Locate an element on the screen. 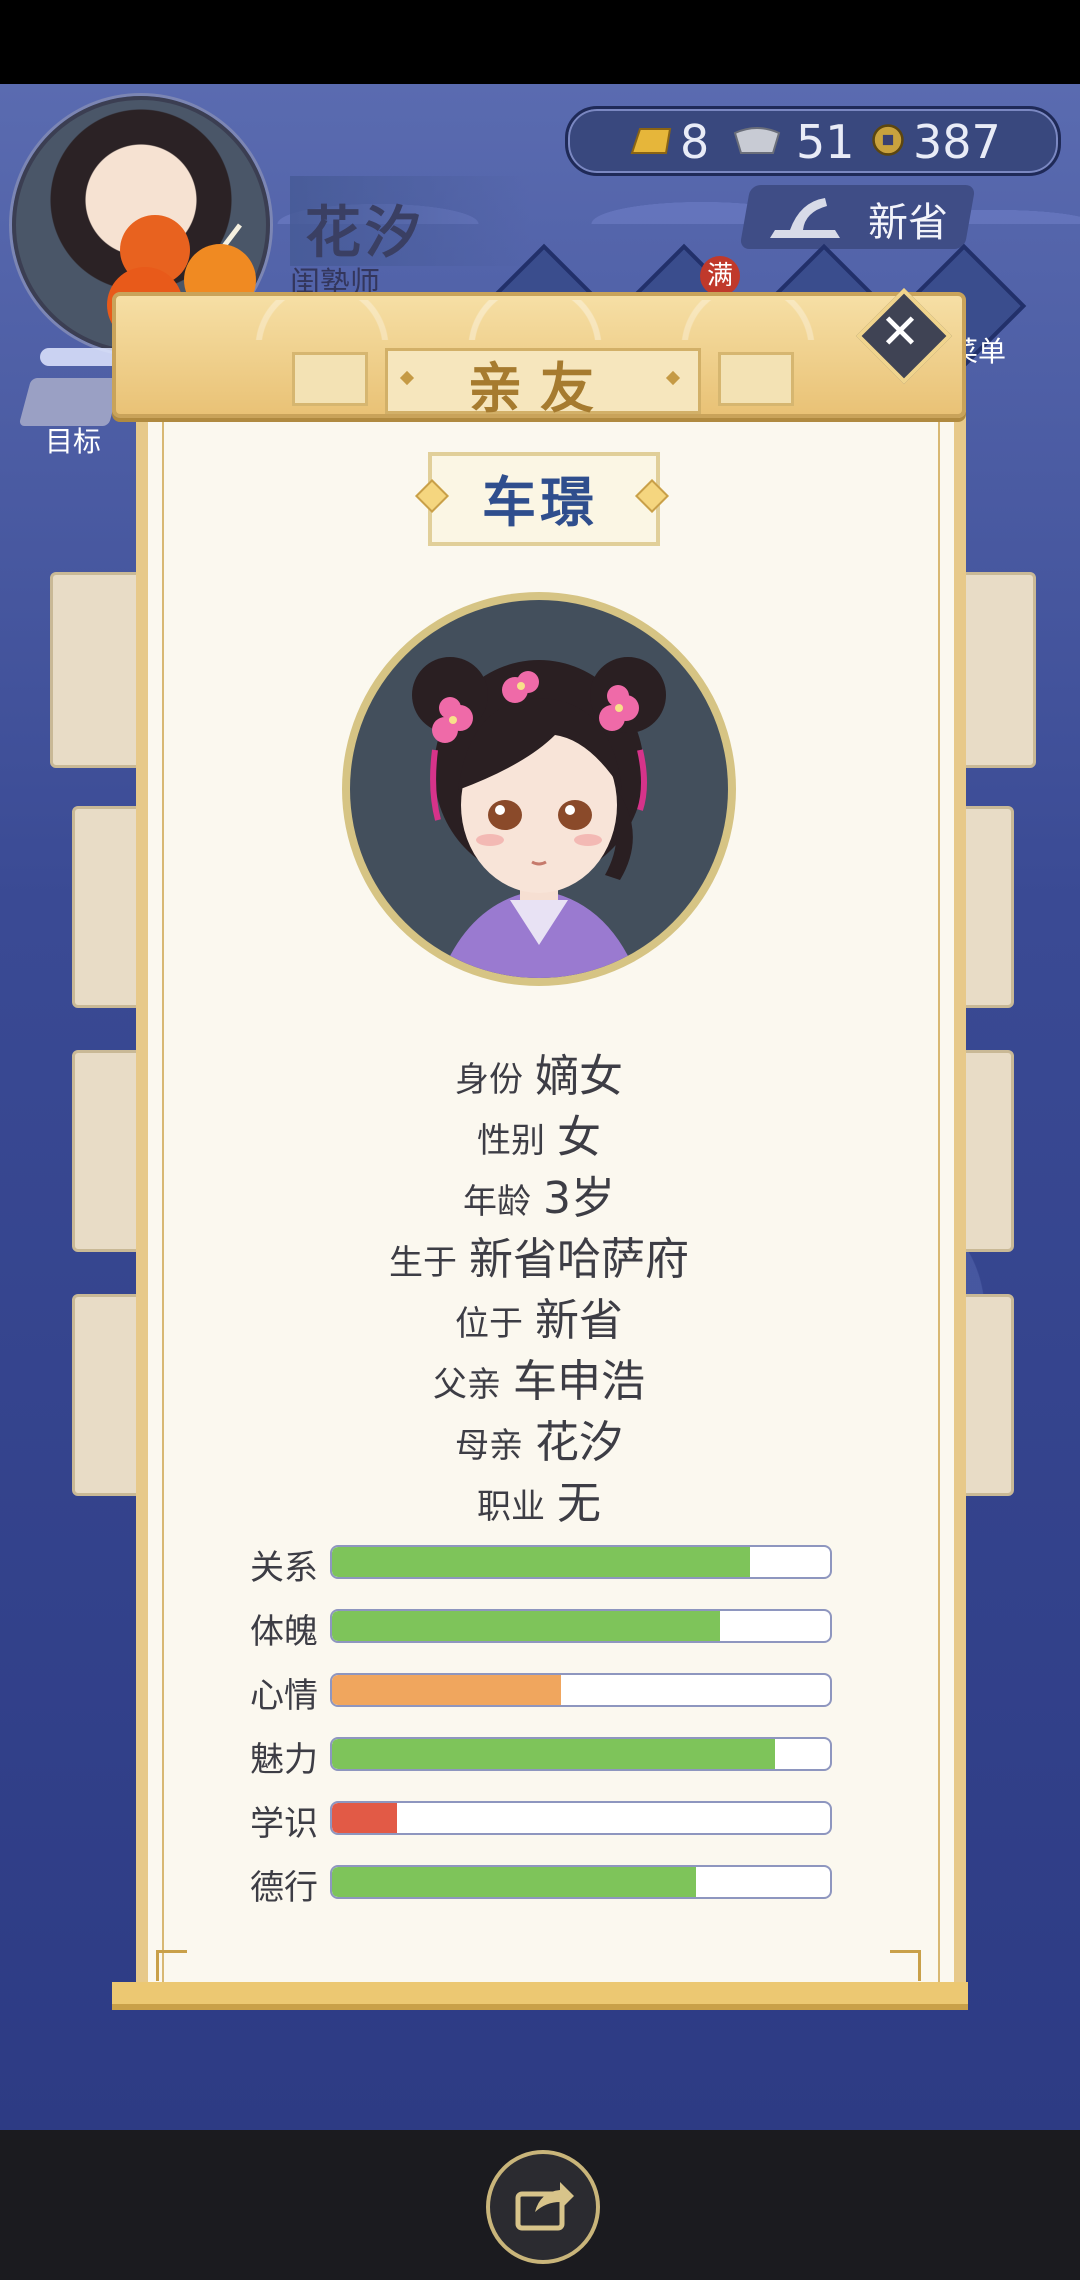 Image resolution: width=1080 pixels, height=2280 pixels. info-row-gender: 性别女 is located at coordinates (539, 1133).